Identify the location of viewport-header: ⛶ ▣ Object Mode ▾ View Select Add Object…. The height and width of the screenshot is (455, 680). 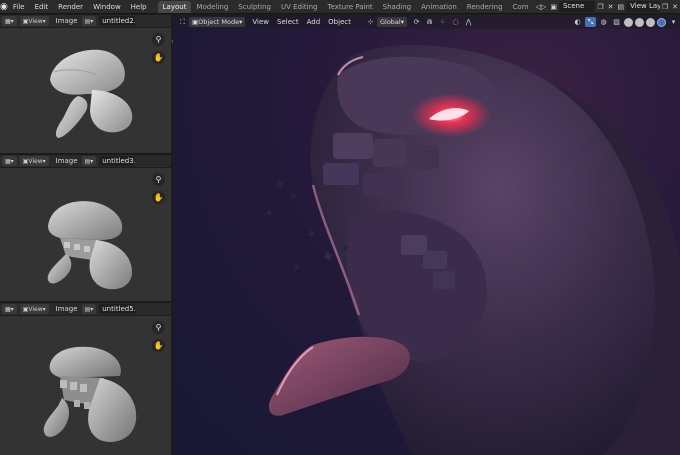
(426, 22).